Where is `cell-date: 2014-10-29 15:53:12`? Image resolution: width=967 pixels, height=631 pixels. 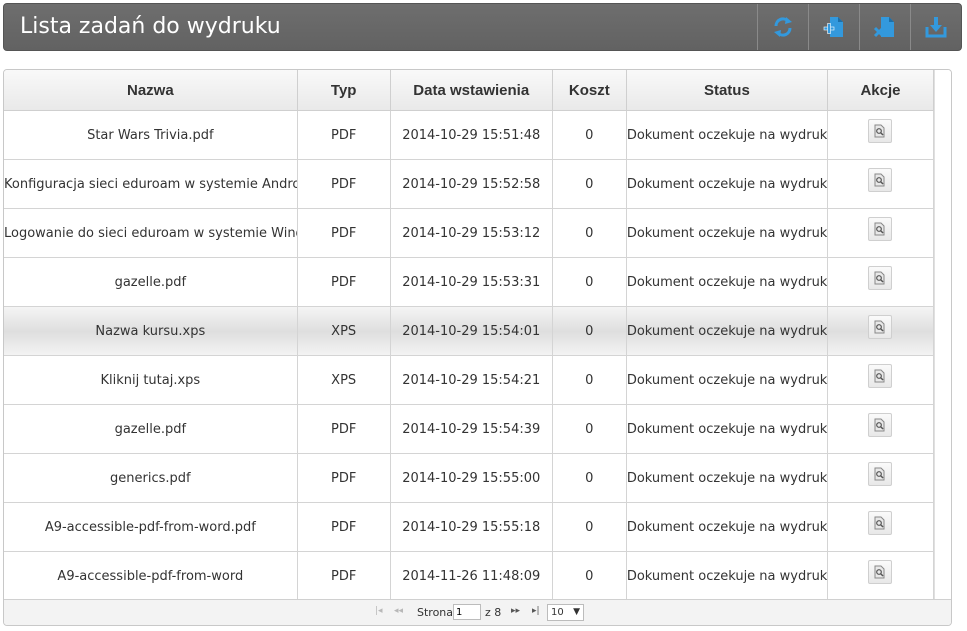
cell-date: 2014-10-29 15:53:12 is located at coordinates (471, 233).